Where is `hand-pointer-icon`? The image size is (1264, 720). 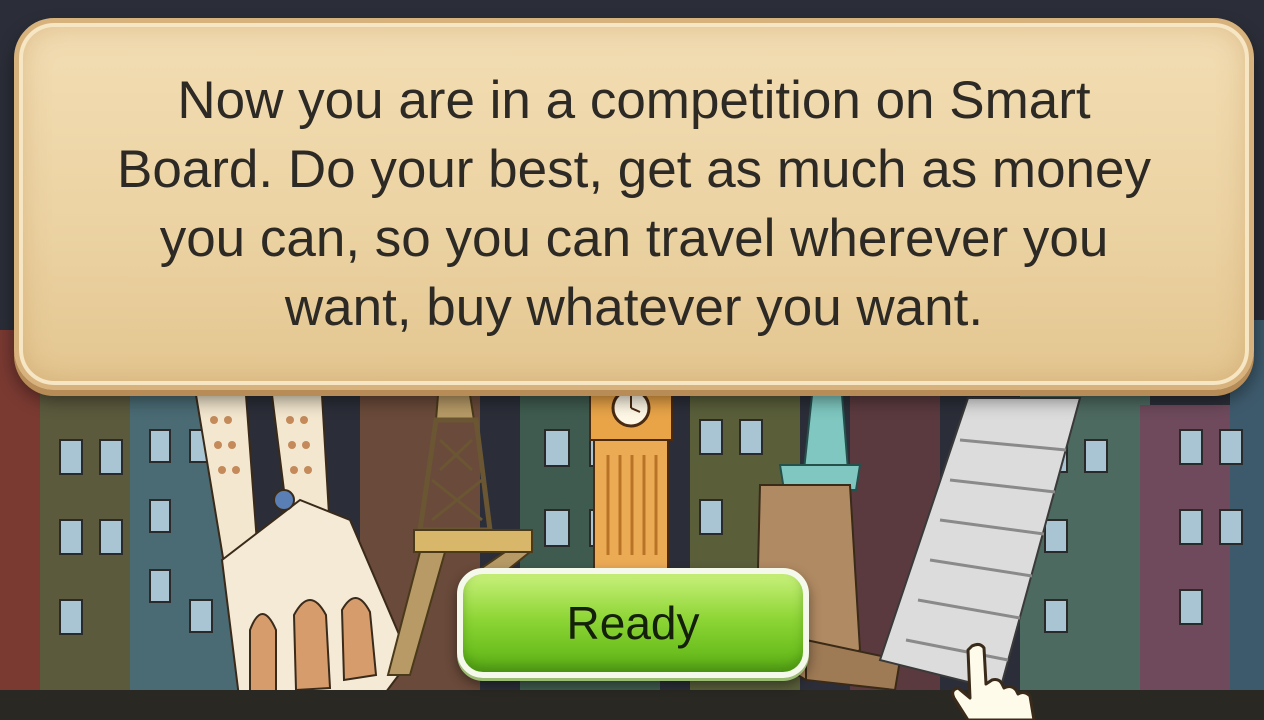
hand-pointer-icon is located at coordinates (993, 681).